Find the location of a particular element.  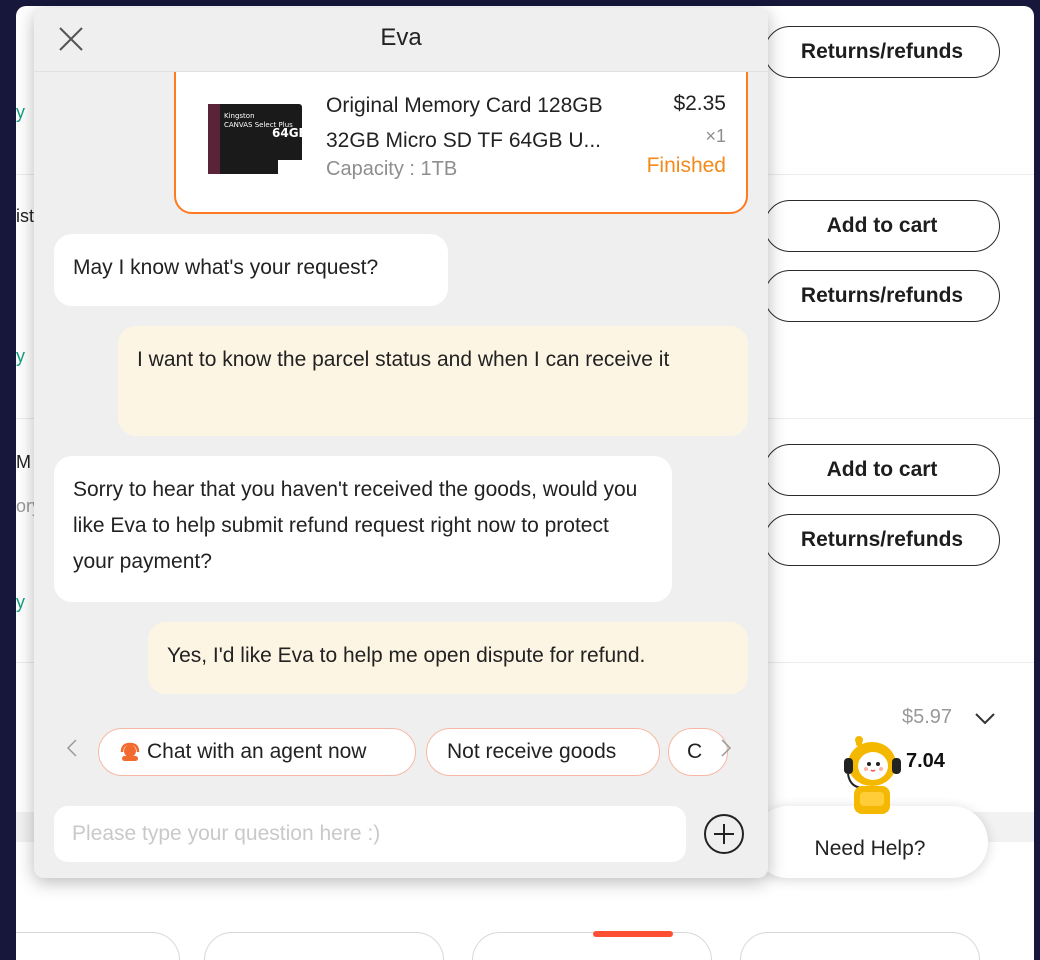

need-help-label: Need Help? is located at coordinates (870, 848).